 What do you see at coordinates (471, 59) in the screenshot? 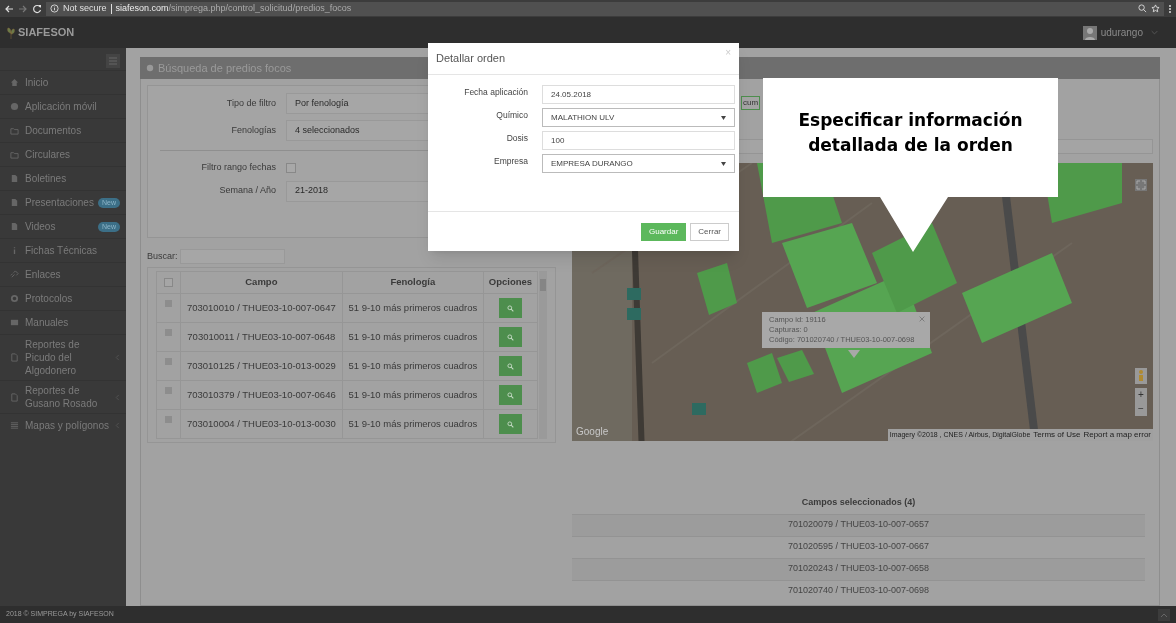
I see `modal-title: Detallar orden` at bounding box center [471, 59].